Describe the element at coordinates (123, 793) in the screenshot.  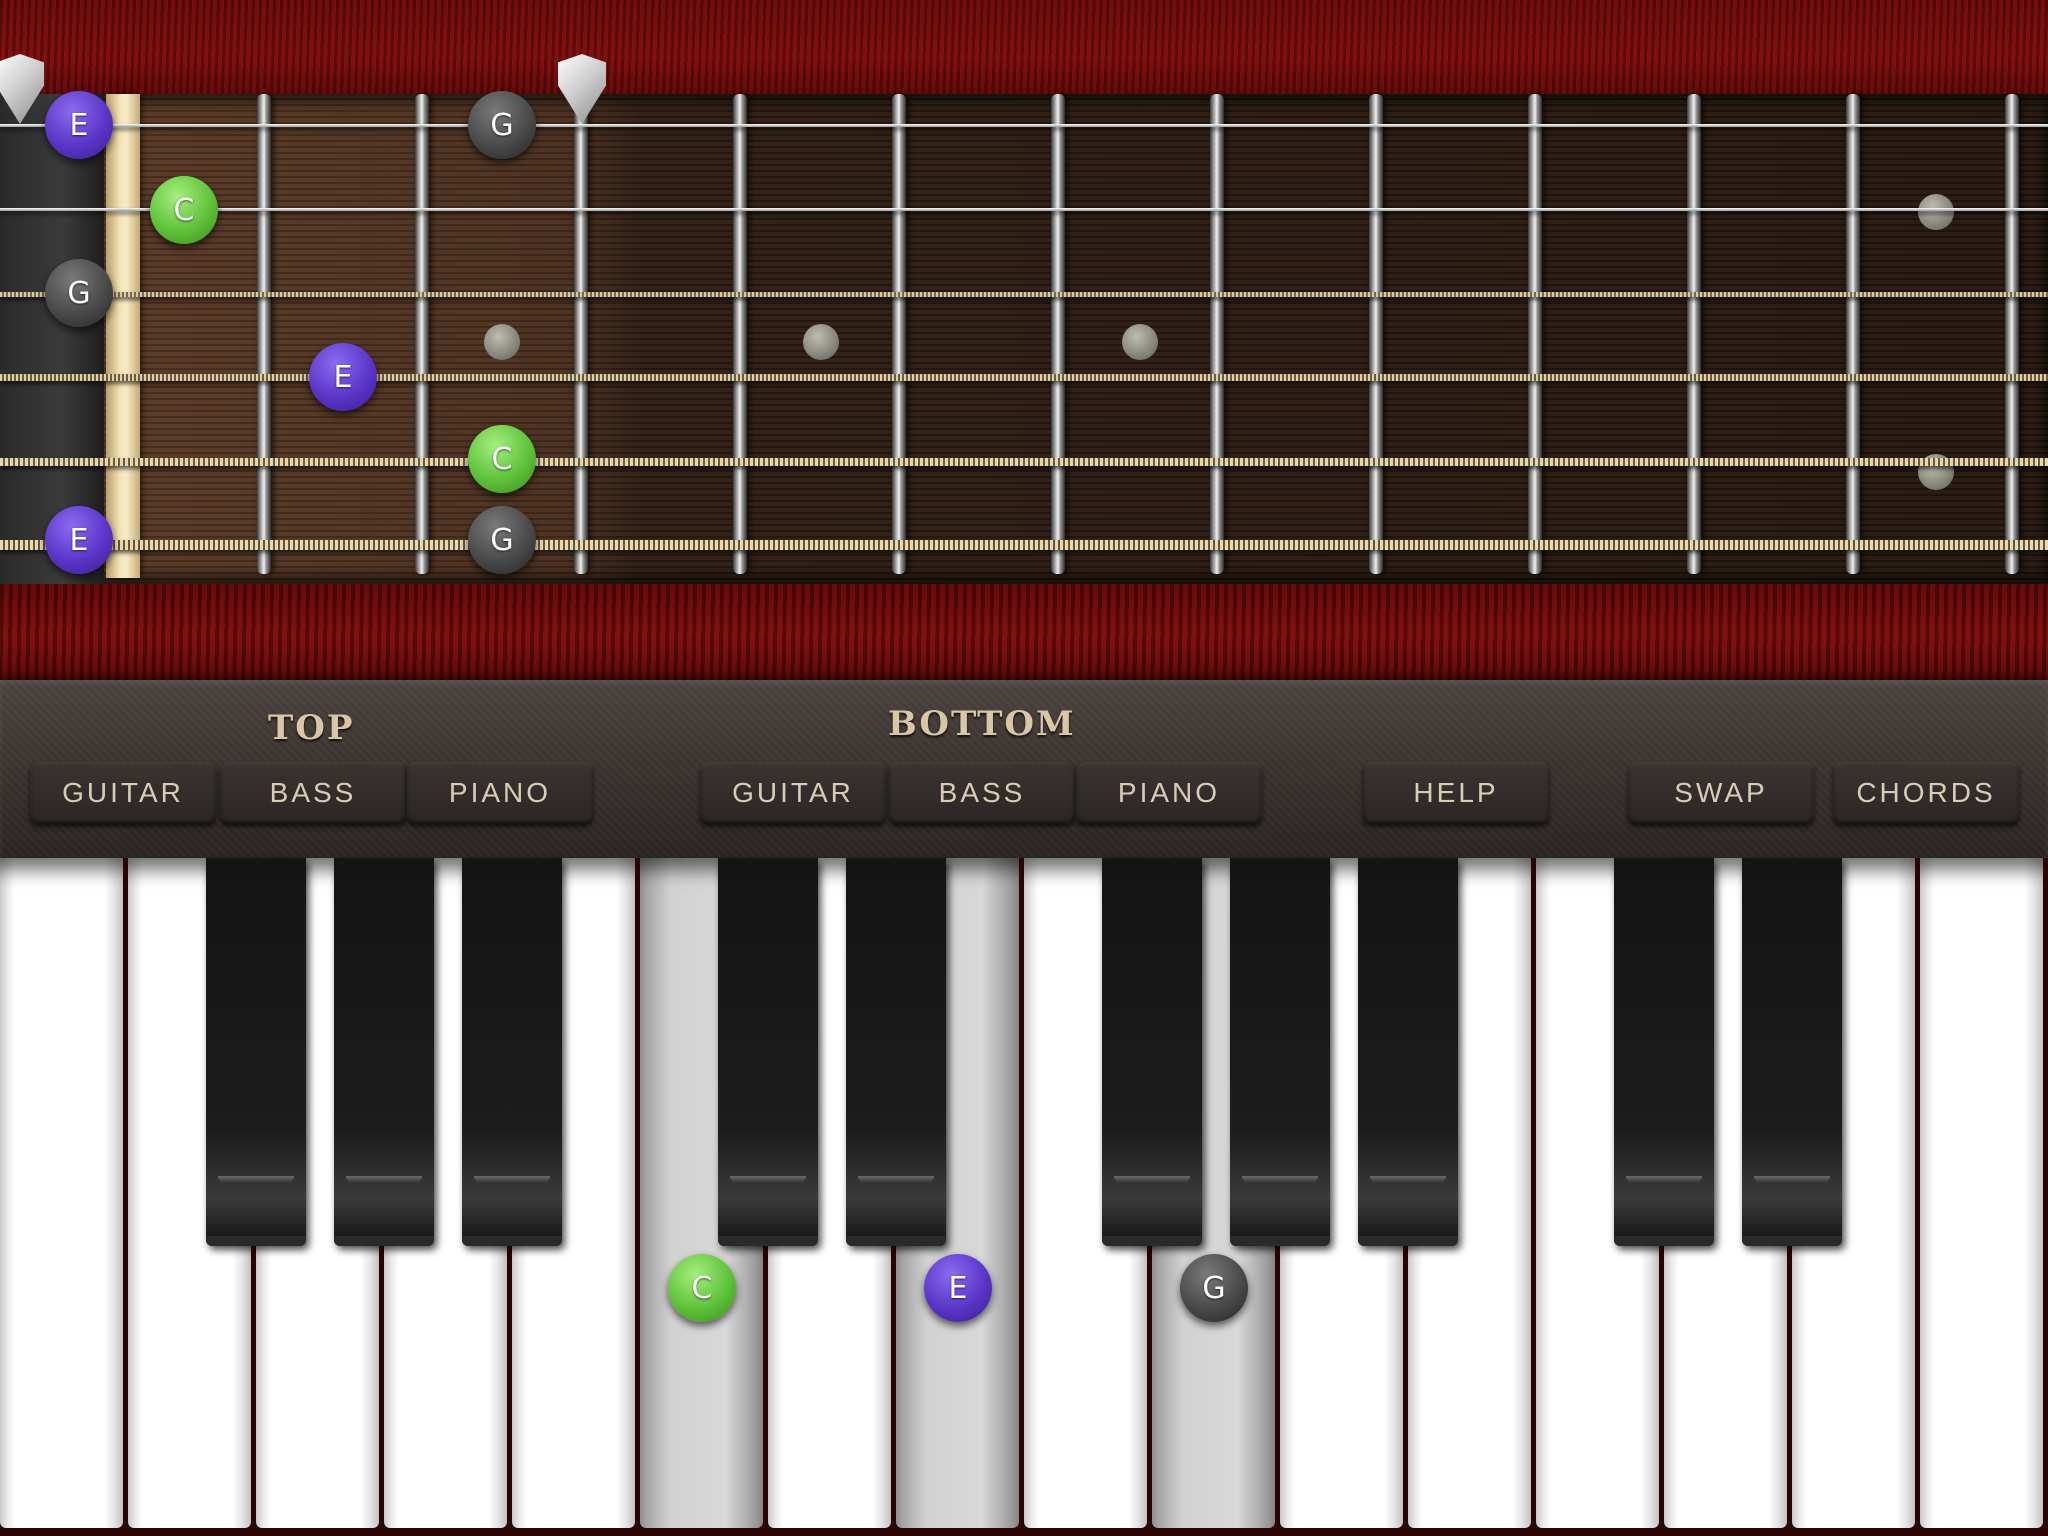
I see `top-guitar-button: GUITAR` at that location.